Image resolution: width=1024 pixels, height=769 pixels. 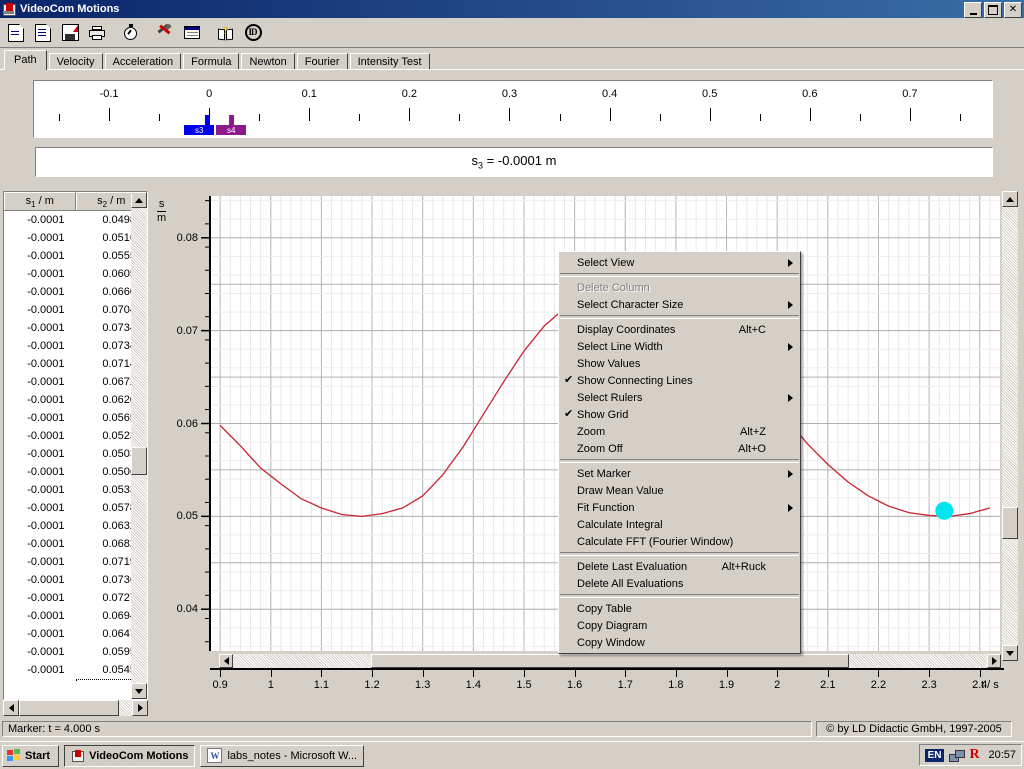 What do you see at coordinates (1010, 199) in the screenshot?
I see `chart-scroll-up-button` at bounding box center [1010, 199].